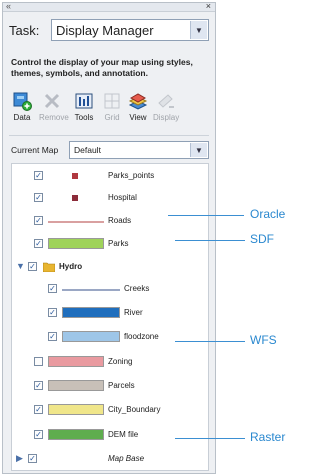  What do you see at coordinates (112, 101) in the screenshot?
I see `grid-icon` at bounding box center [112, 101].